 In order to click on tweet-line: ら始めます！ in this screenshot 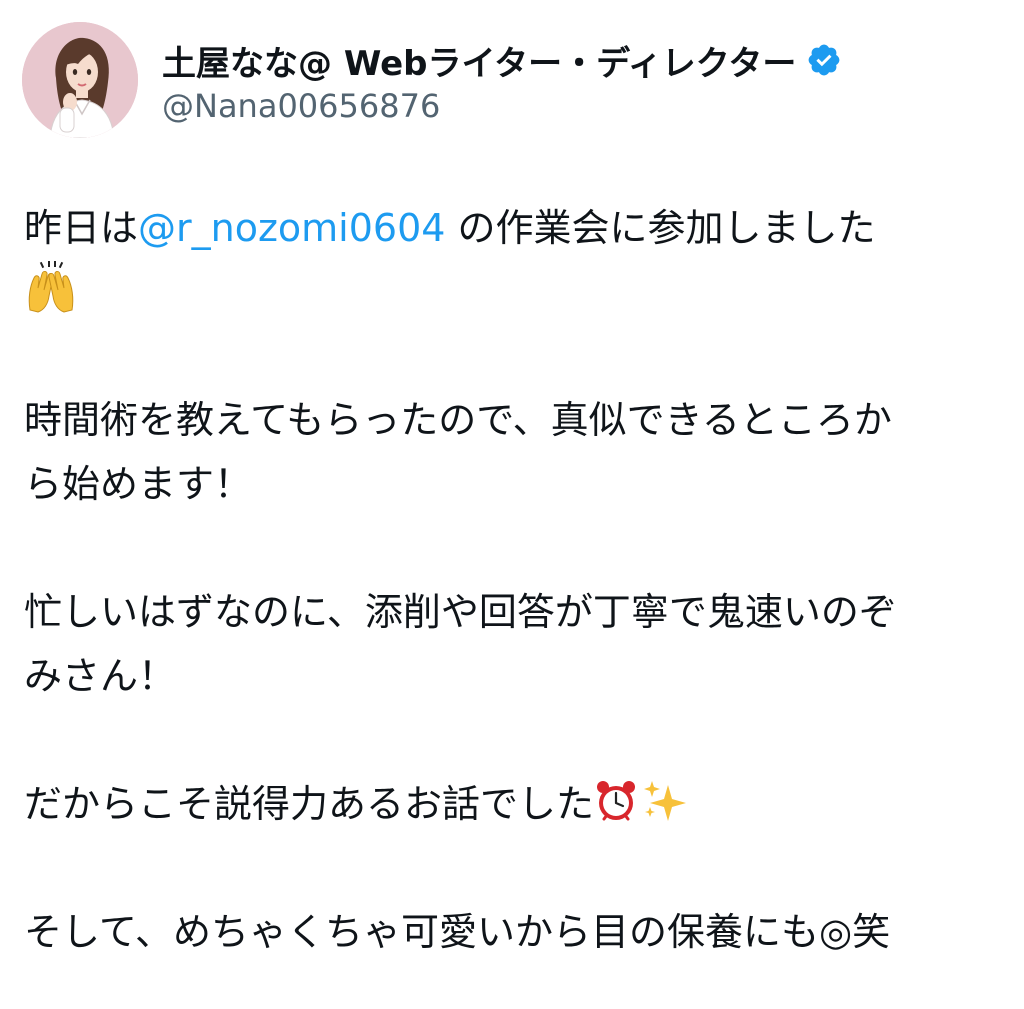, I will do `click(138, 484)`.